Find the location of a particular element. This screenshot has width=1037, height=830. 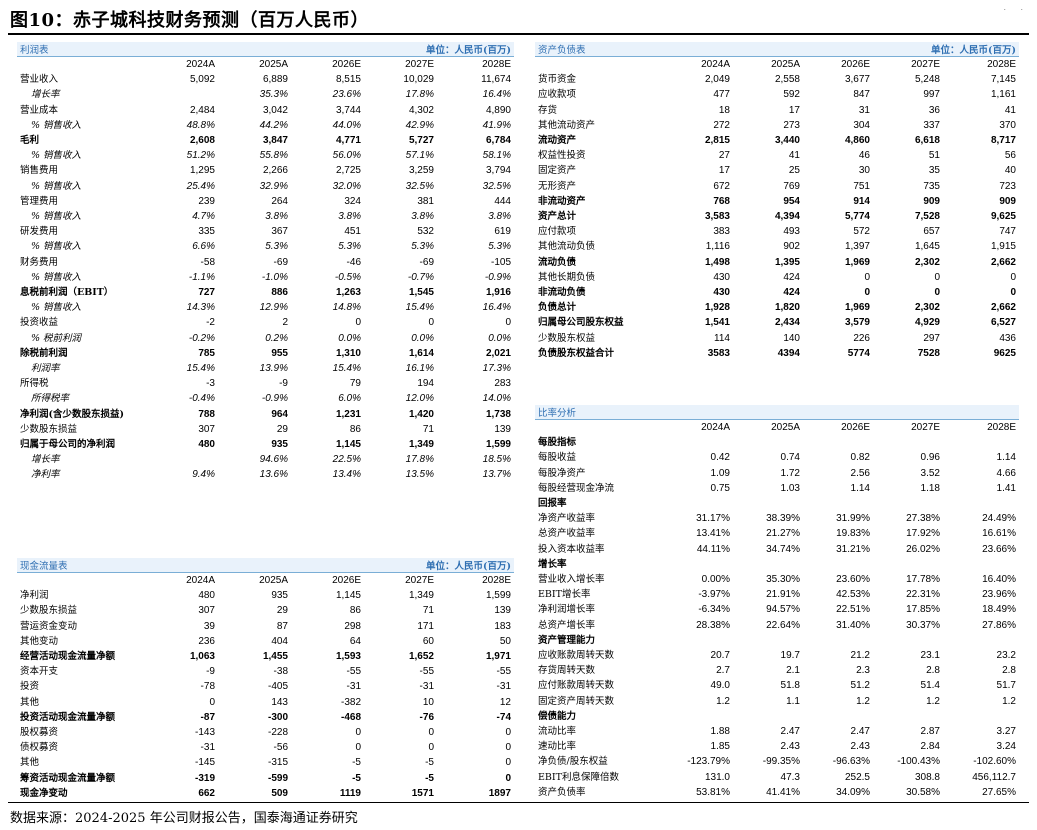

cashflow-panel-header: 现金流量表 单位：人民币(百万) is located at coordinates (265, 565).